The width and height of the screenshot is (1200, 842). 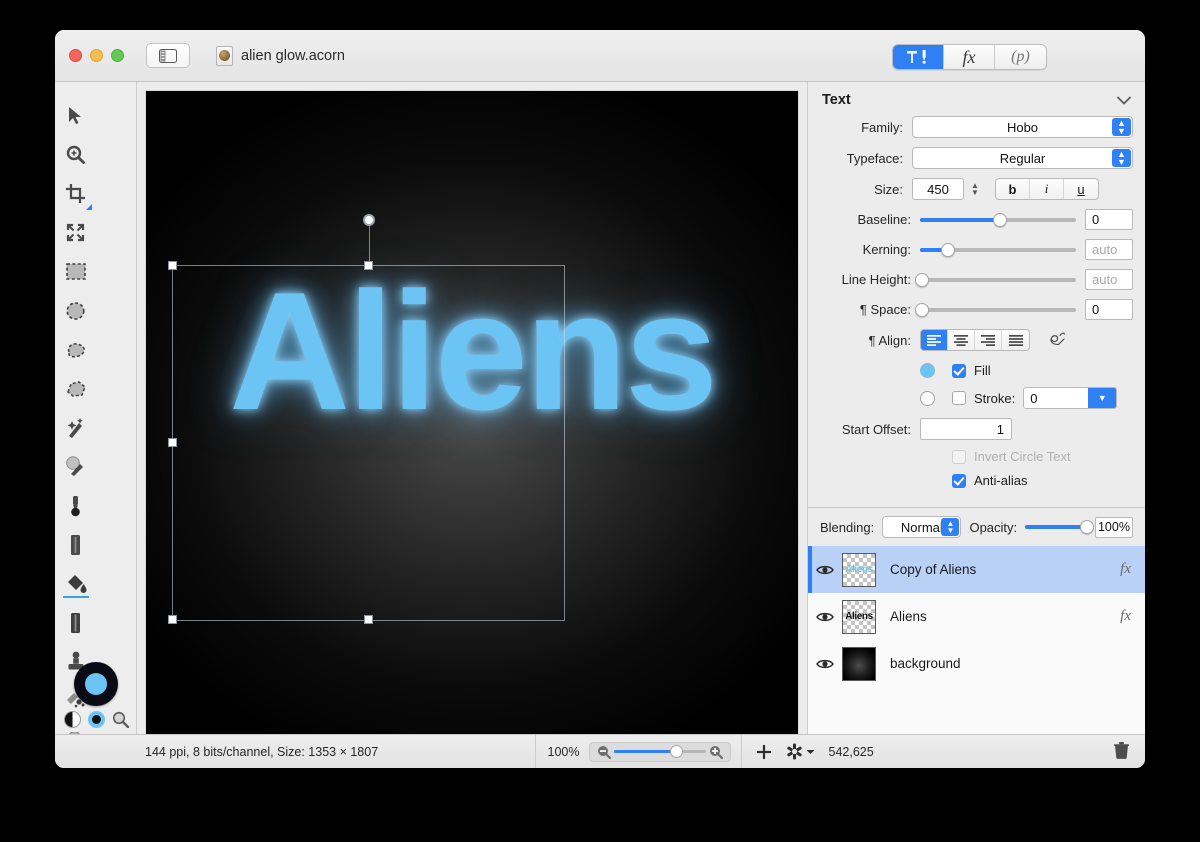 What do you see at coordinates (1022, 158) in the screenshot?
I see `typeface-select: Regular ▲ ▼` at bounding box center [1022, 158].